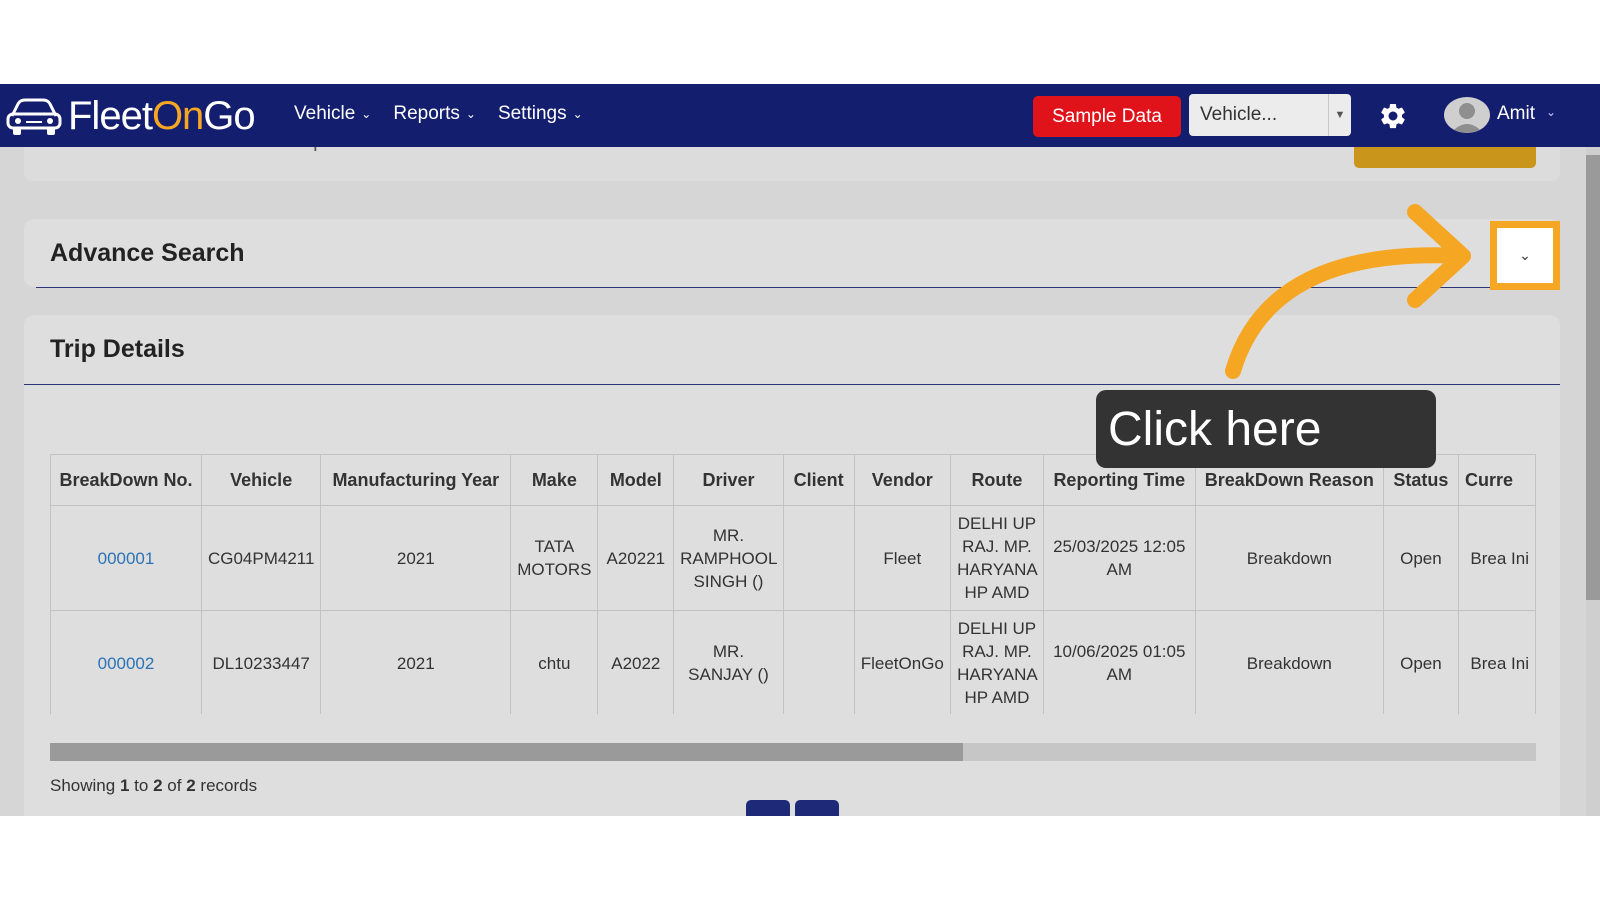 The image size is (1600, 900). I want to click on horizontal-scrollbar-thumb, so click(506, 752).